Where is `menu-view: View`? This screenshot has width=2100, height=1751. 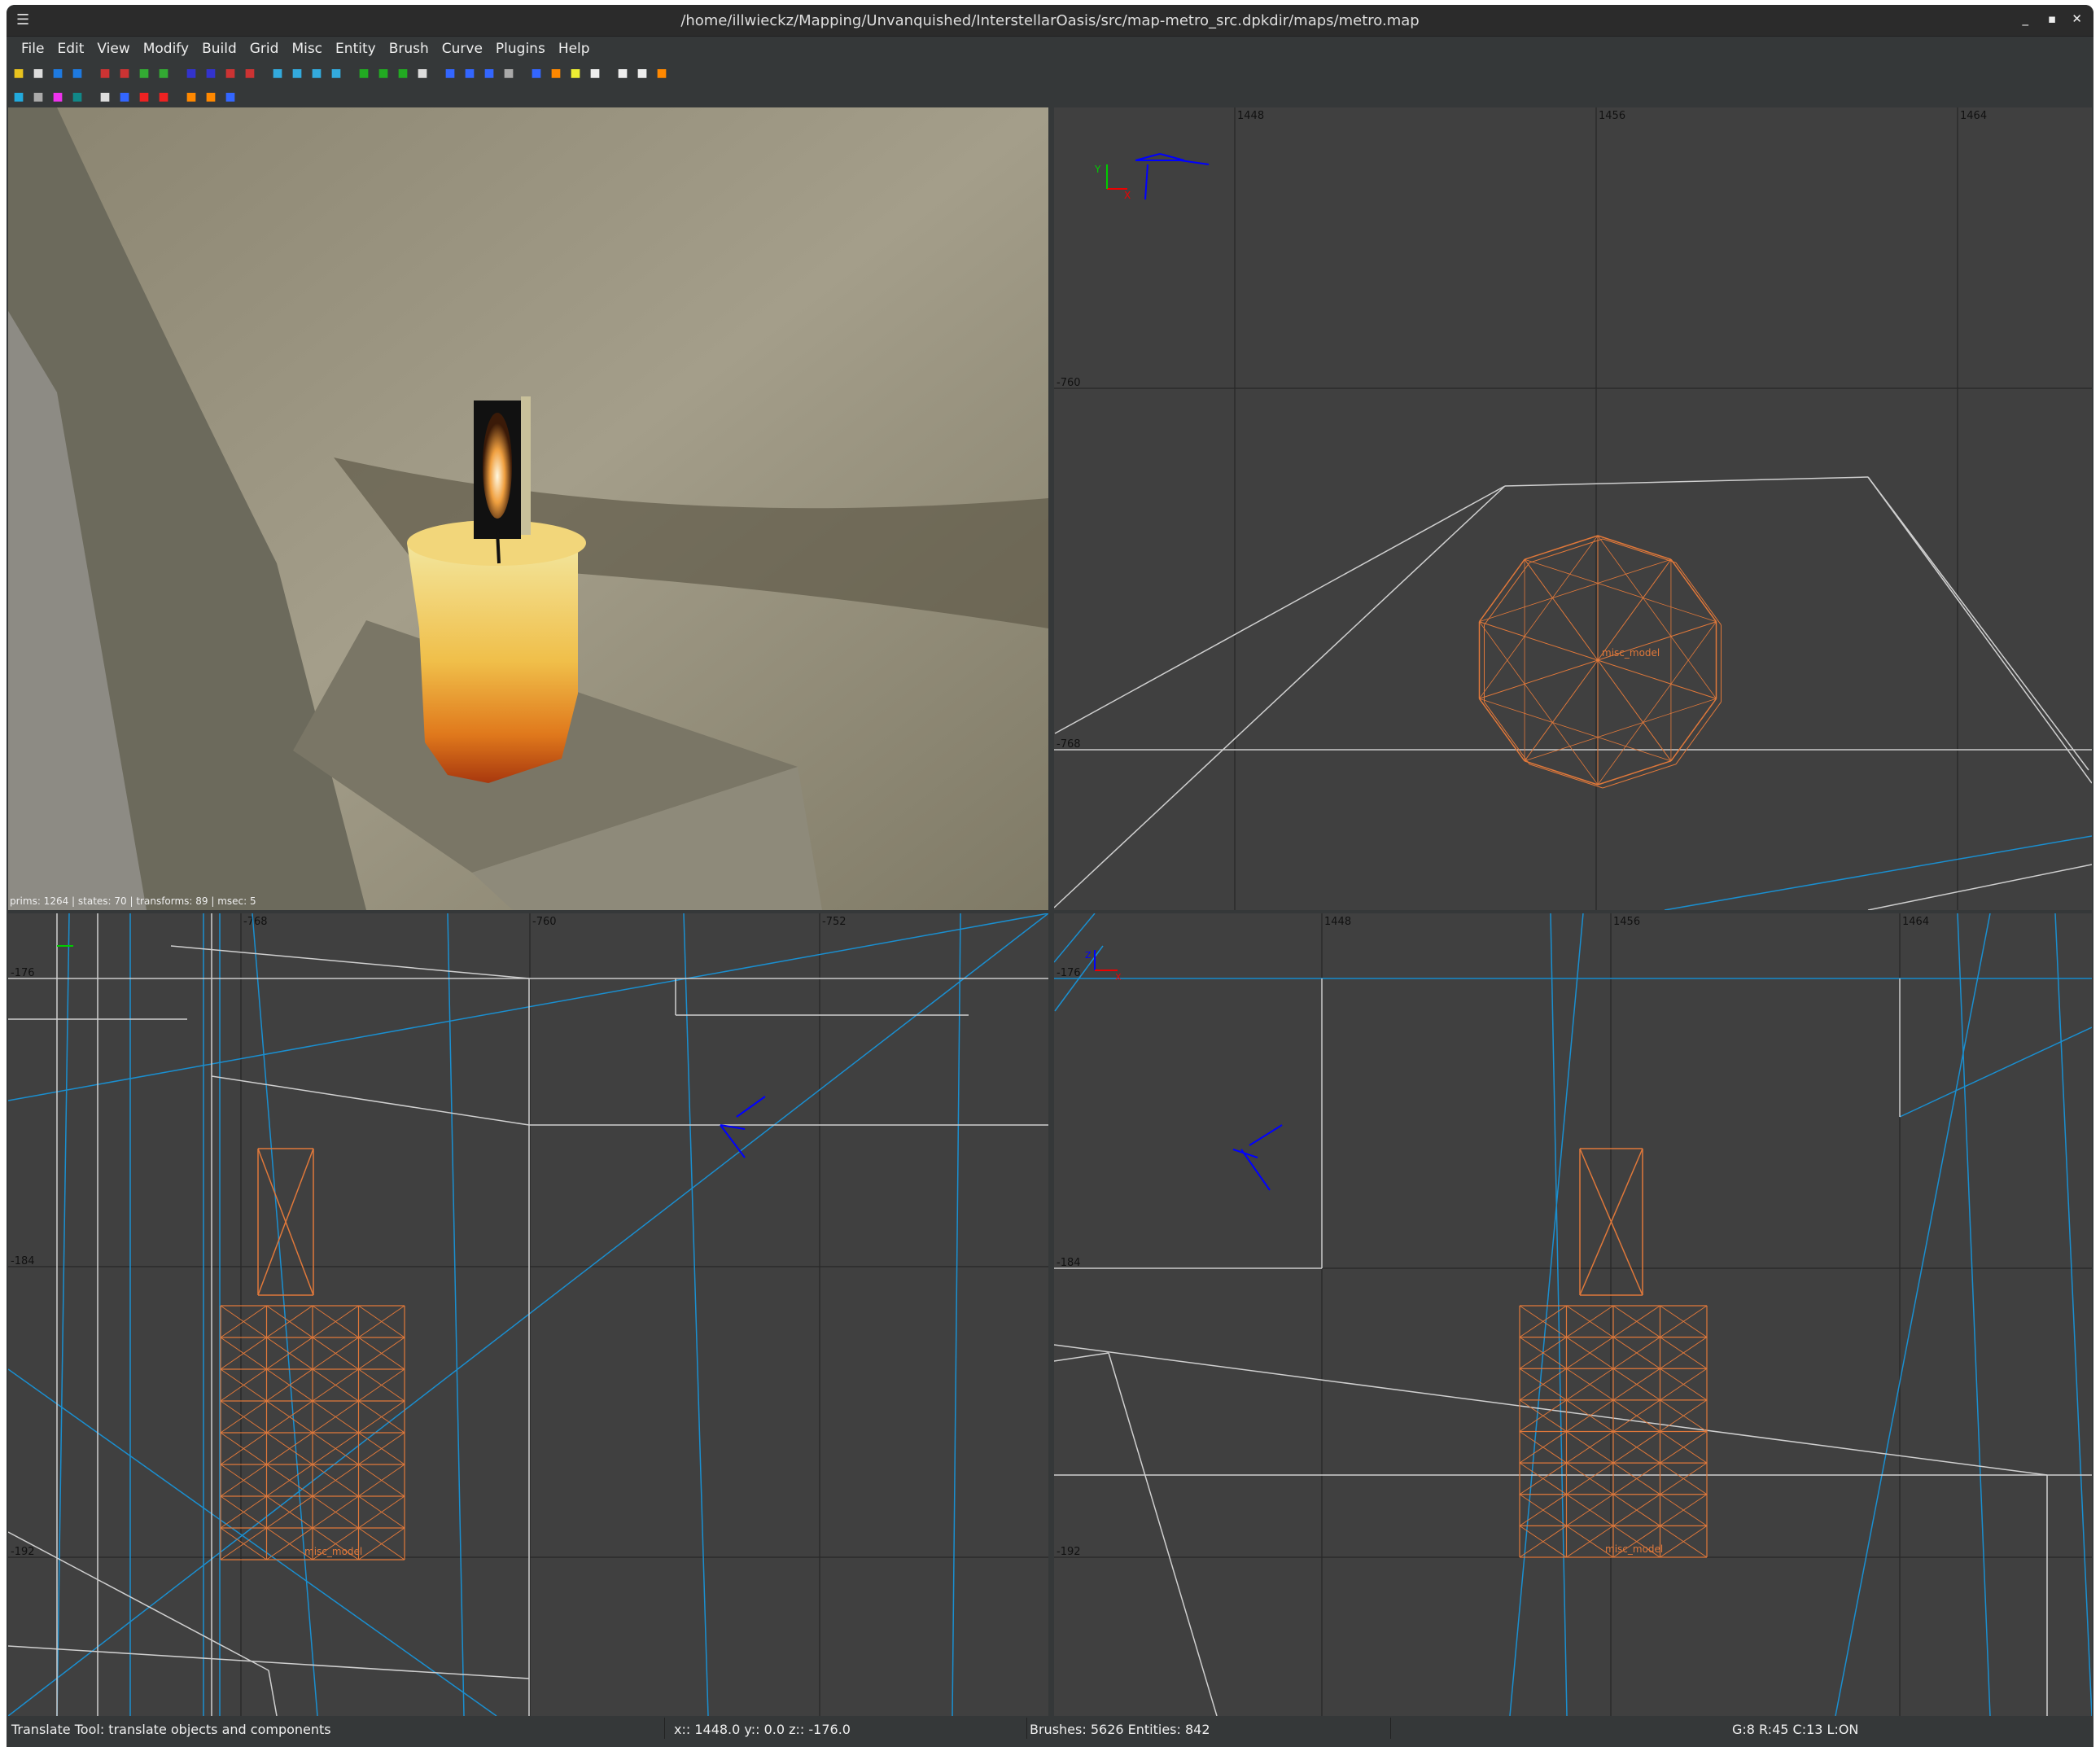
menu-view: View is located at coordinates (113, 49).